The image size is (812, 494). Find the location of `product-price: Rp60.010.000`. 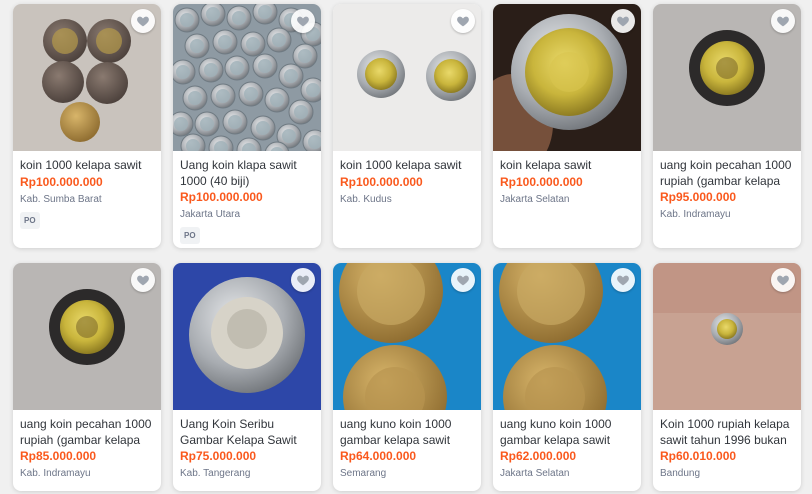

product-price: Rp60.010.000 is located at coordinates (698, 456).